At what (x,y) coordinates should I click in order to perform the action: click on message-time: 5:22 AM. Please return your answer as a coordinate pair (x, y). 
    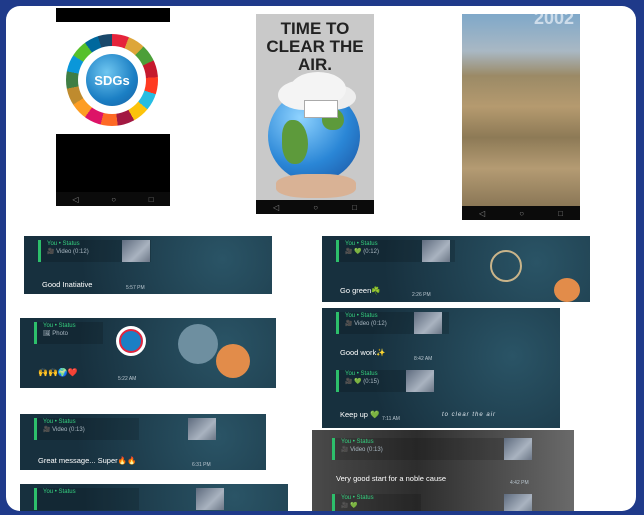
    Looking at the image, I should click on (127, 379).